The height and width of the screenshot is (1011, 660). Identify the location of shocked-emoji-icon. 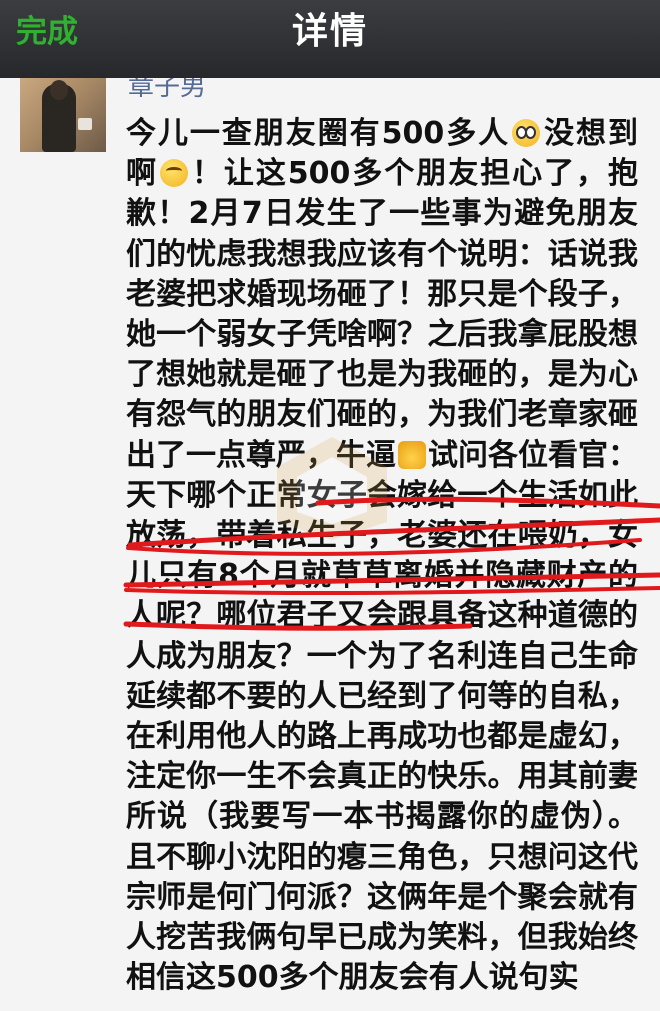
(526, 133).